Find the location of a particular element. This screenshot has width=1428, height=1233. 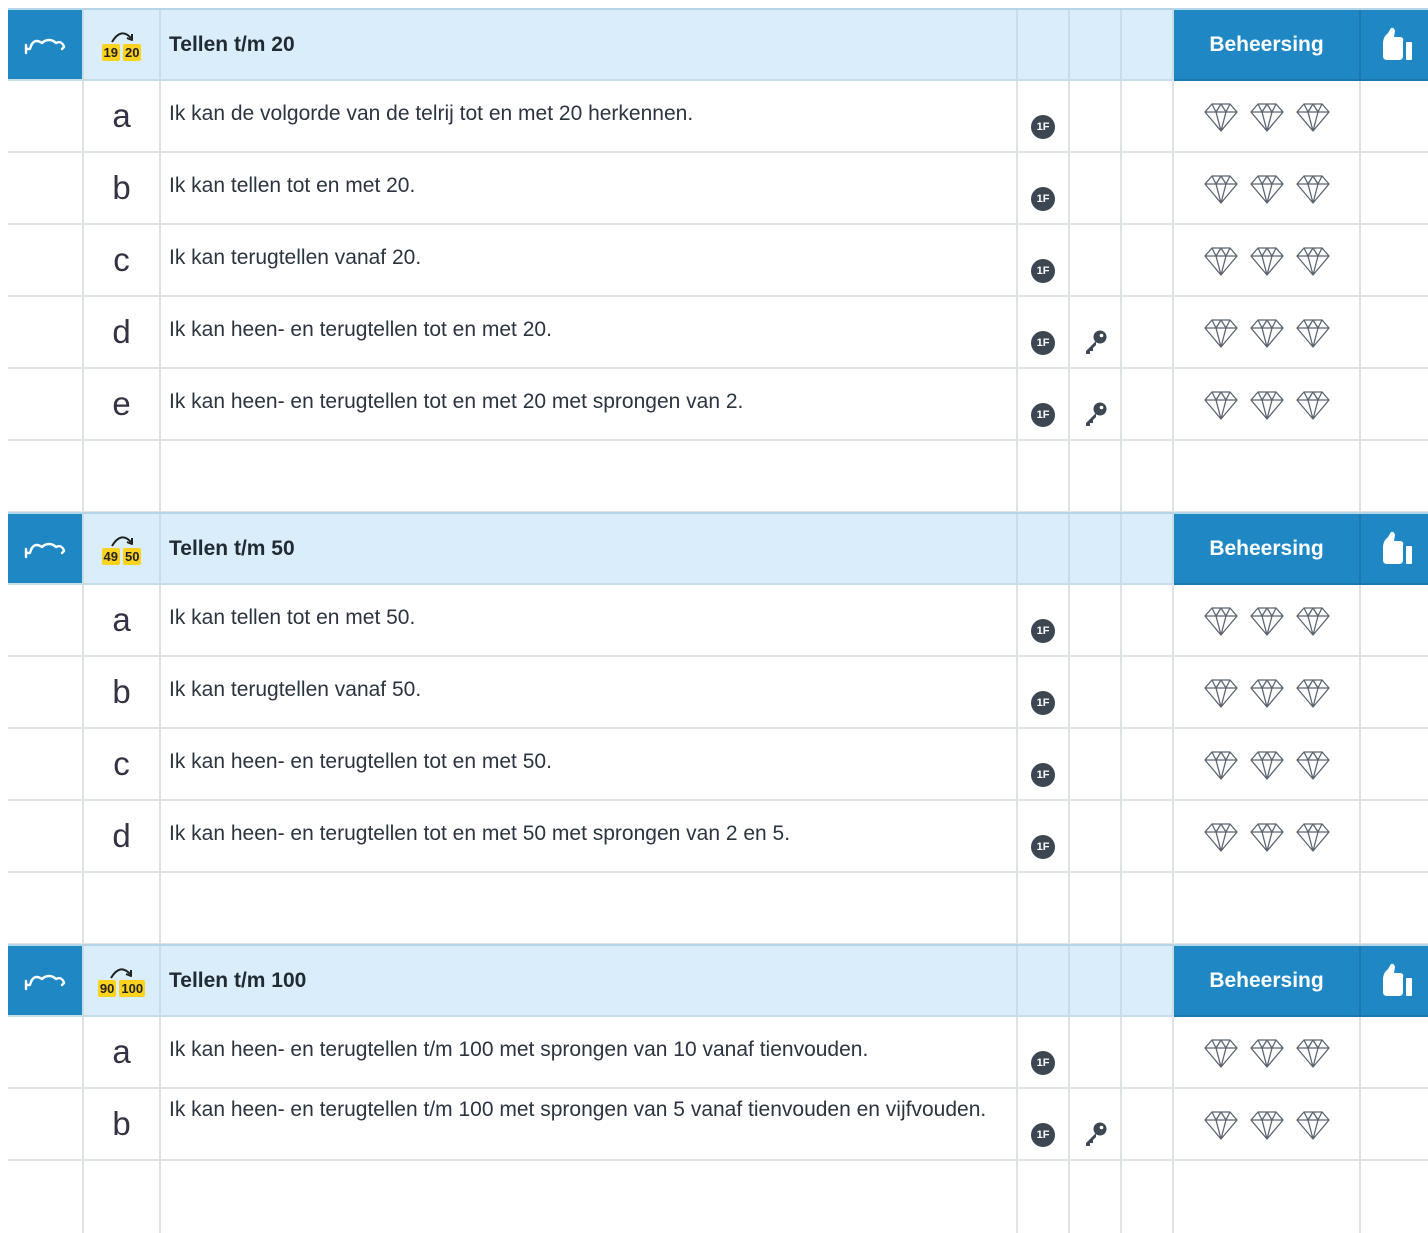

spacer-g is located at coordinates (1267, 477).